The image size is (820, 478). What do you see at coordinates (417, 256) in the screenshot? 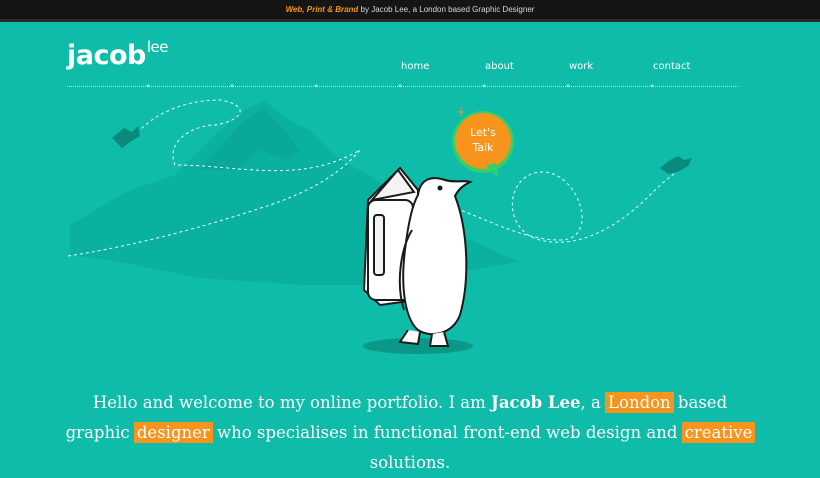
I see `penguin-illustration` at bounding box center [417, 256].